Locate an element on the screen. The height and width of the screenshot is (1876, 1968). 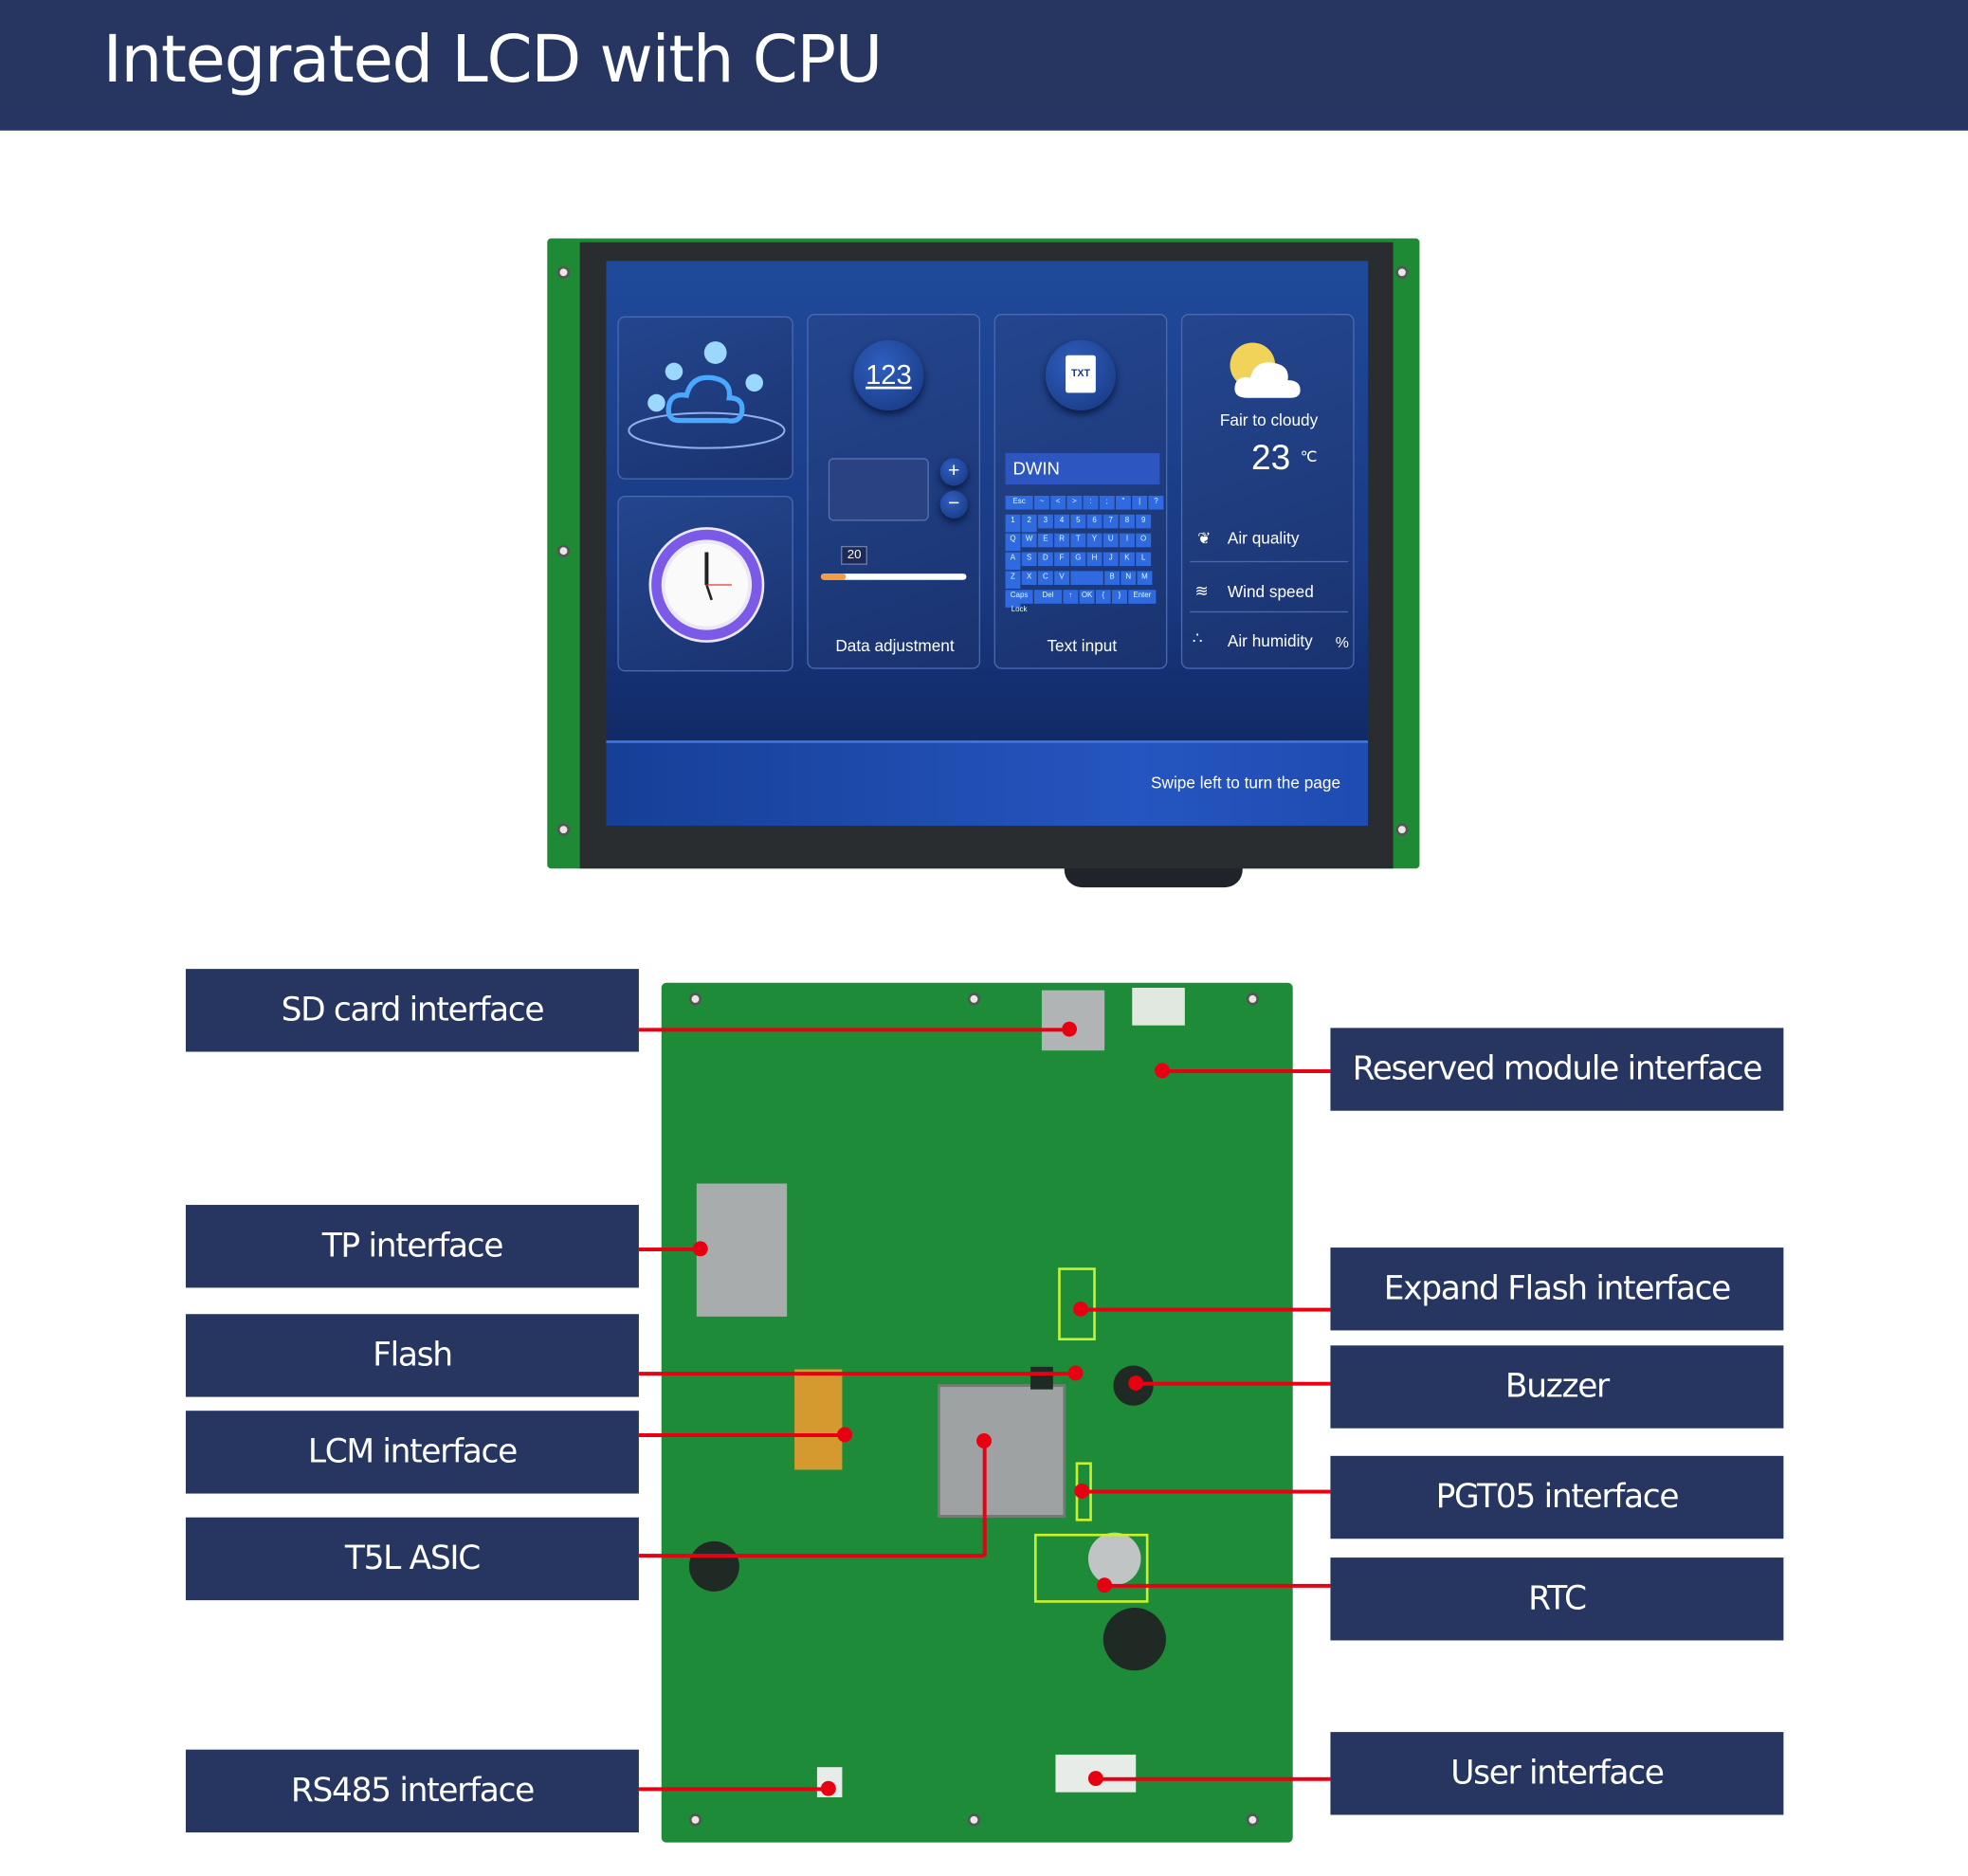
minus-button: − is located at coordinates (953, 504).